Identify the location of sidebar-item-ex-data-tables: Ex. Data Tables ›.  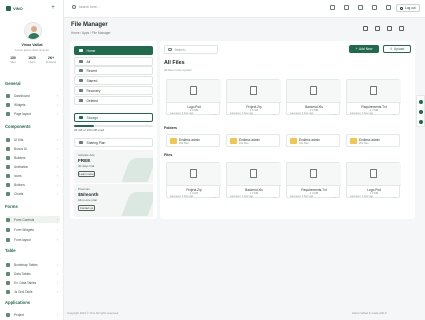
(33, 282).